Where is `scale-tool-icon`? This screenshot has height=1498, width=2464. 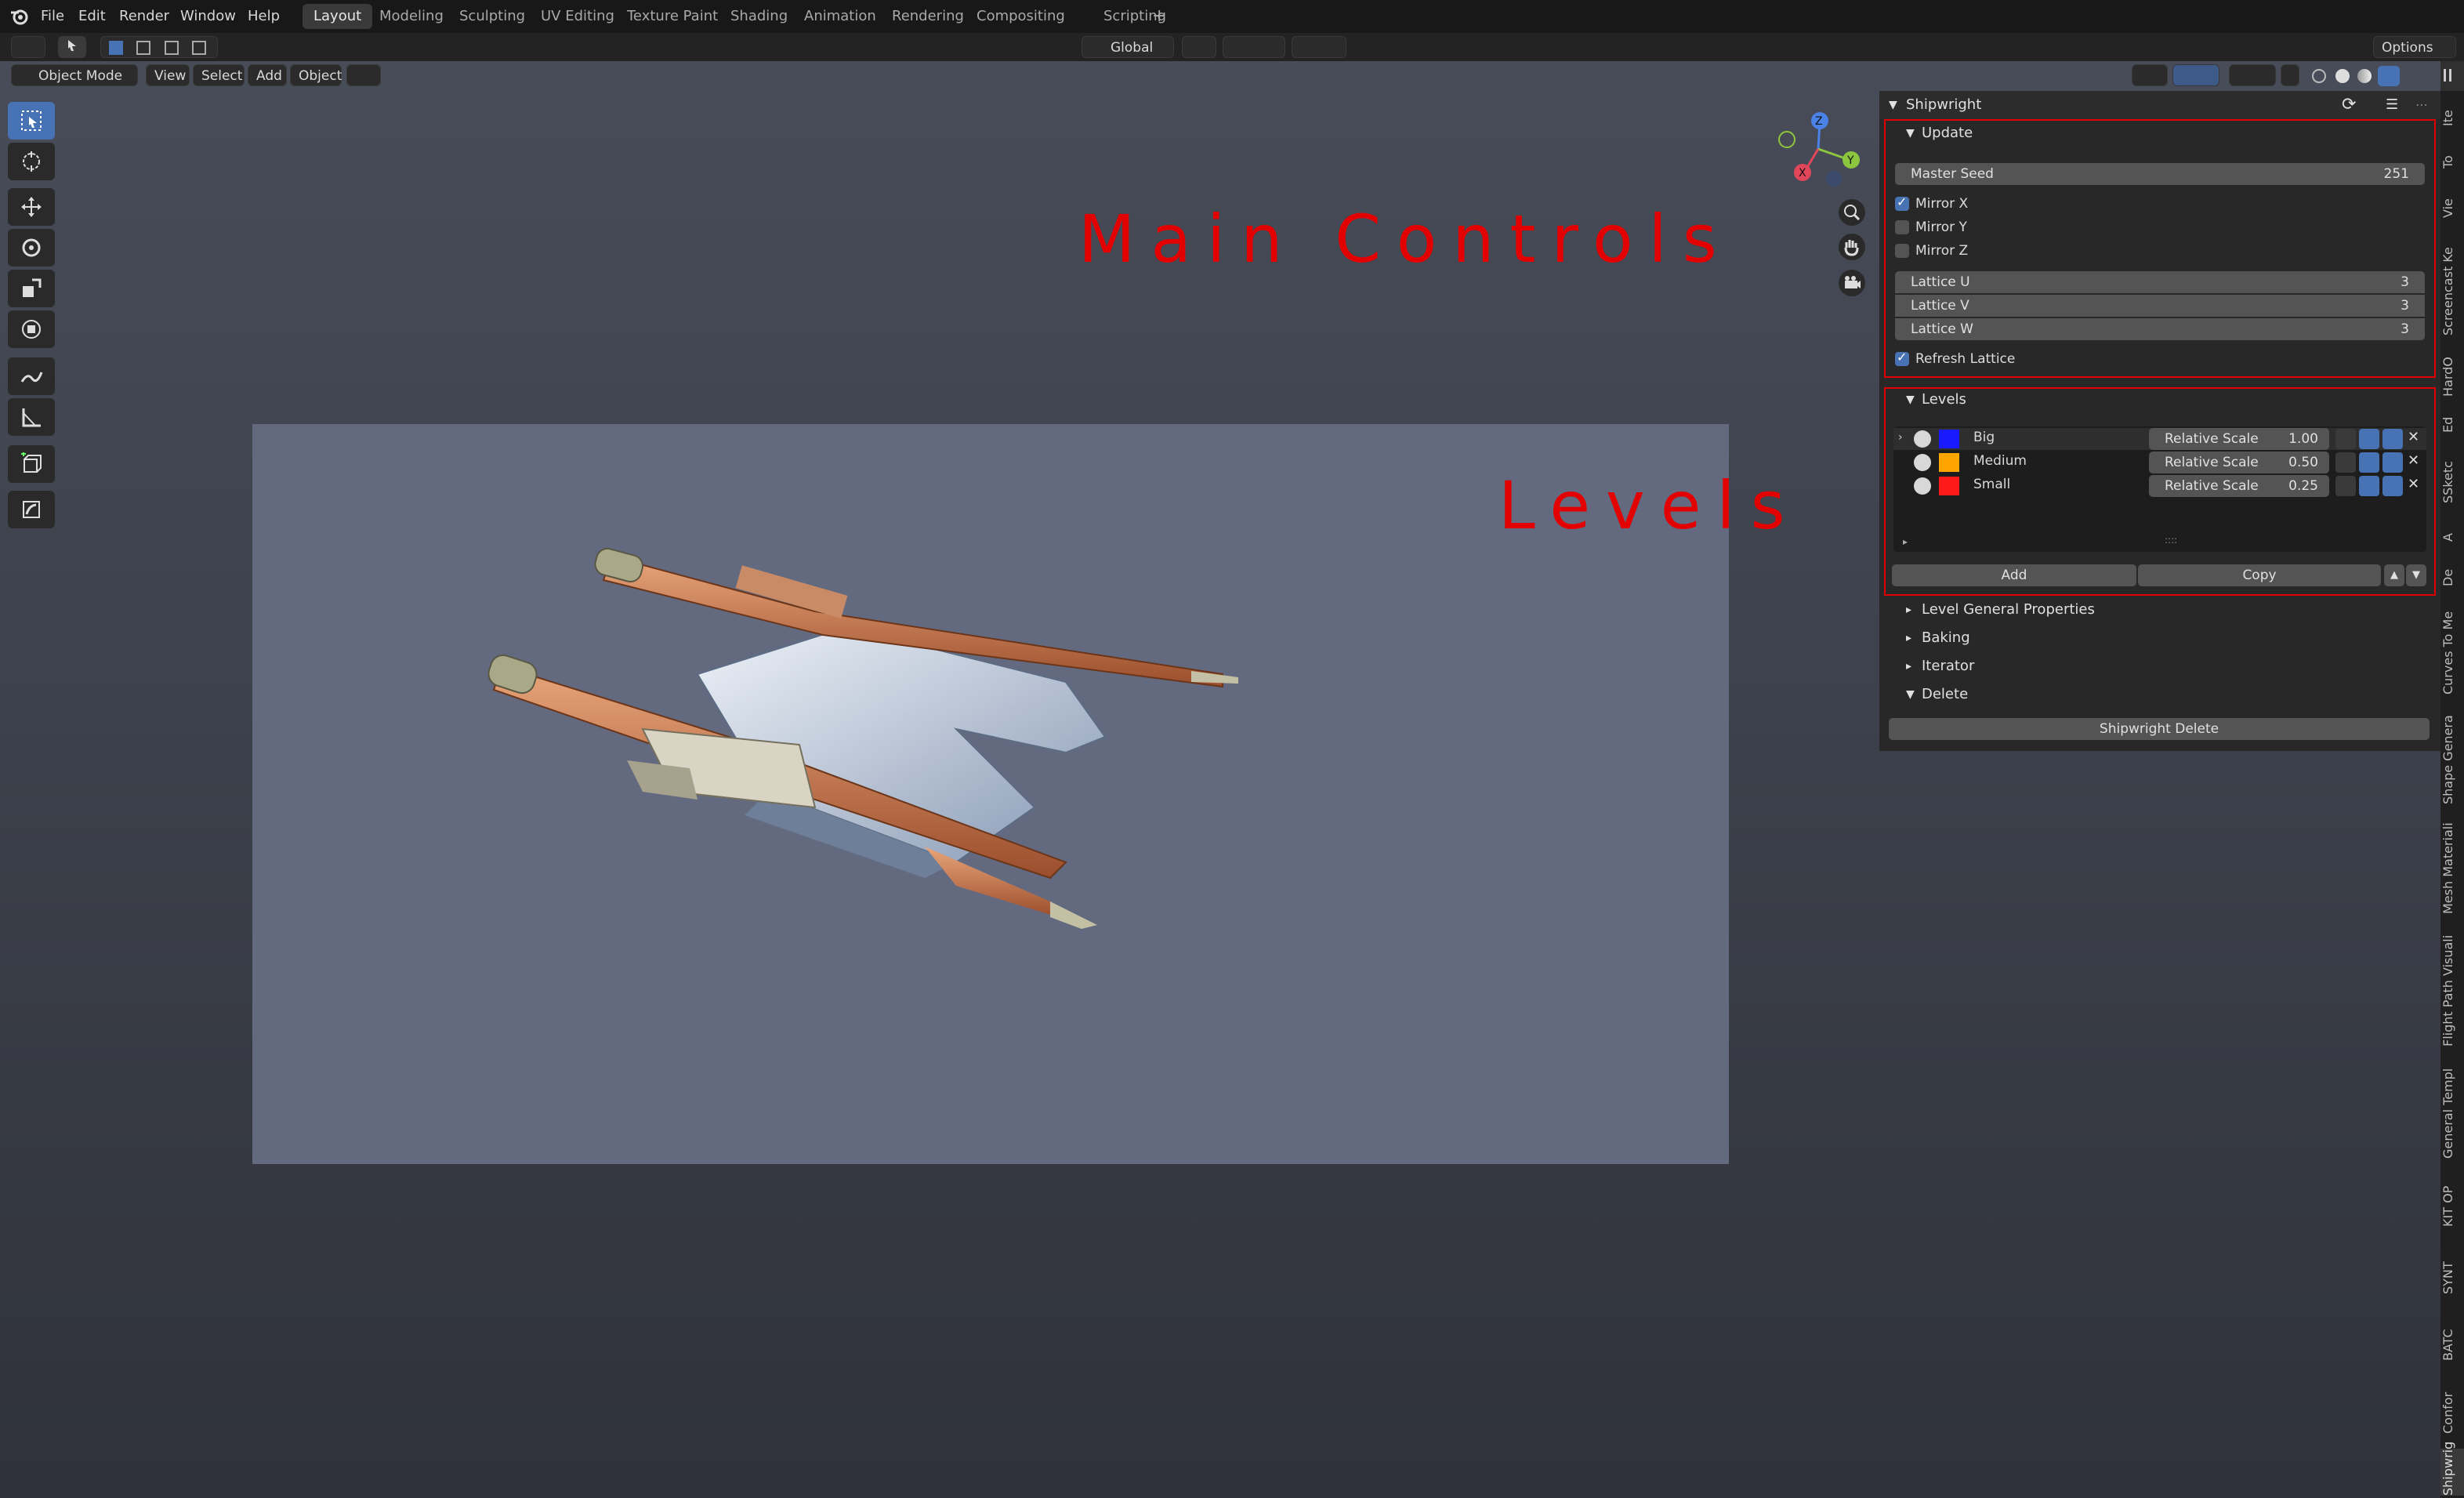
scale-tool-icon is located at coordinates (32, 288).